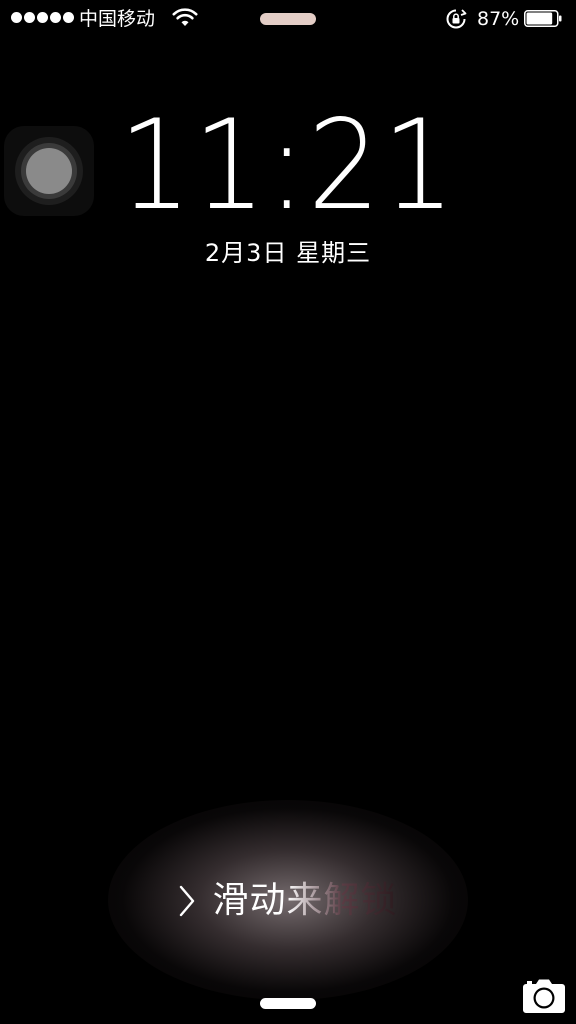  I want to click on top-pill, so click(288, 19).